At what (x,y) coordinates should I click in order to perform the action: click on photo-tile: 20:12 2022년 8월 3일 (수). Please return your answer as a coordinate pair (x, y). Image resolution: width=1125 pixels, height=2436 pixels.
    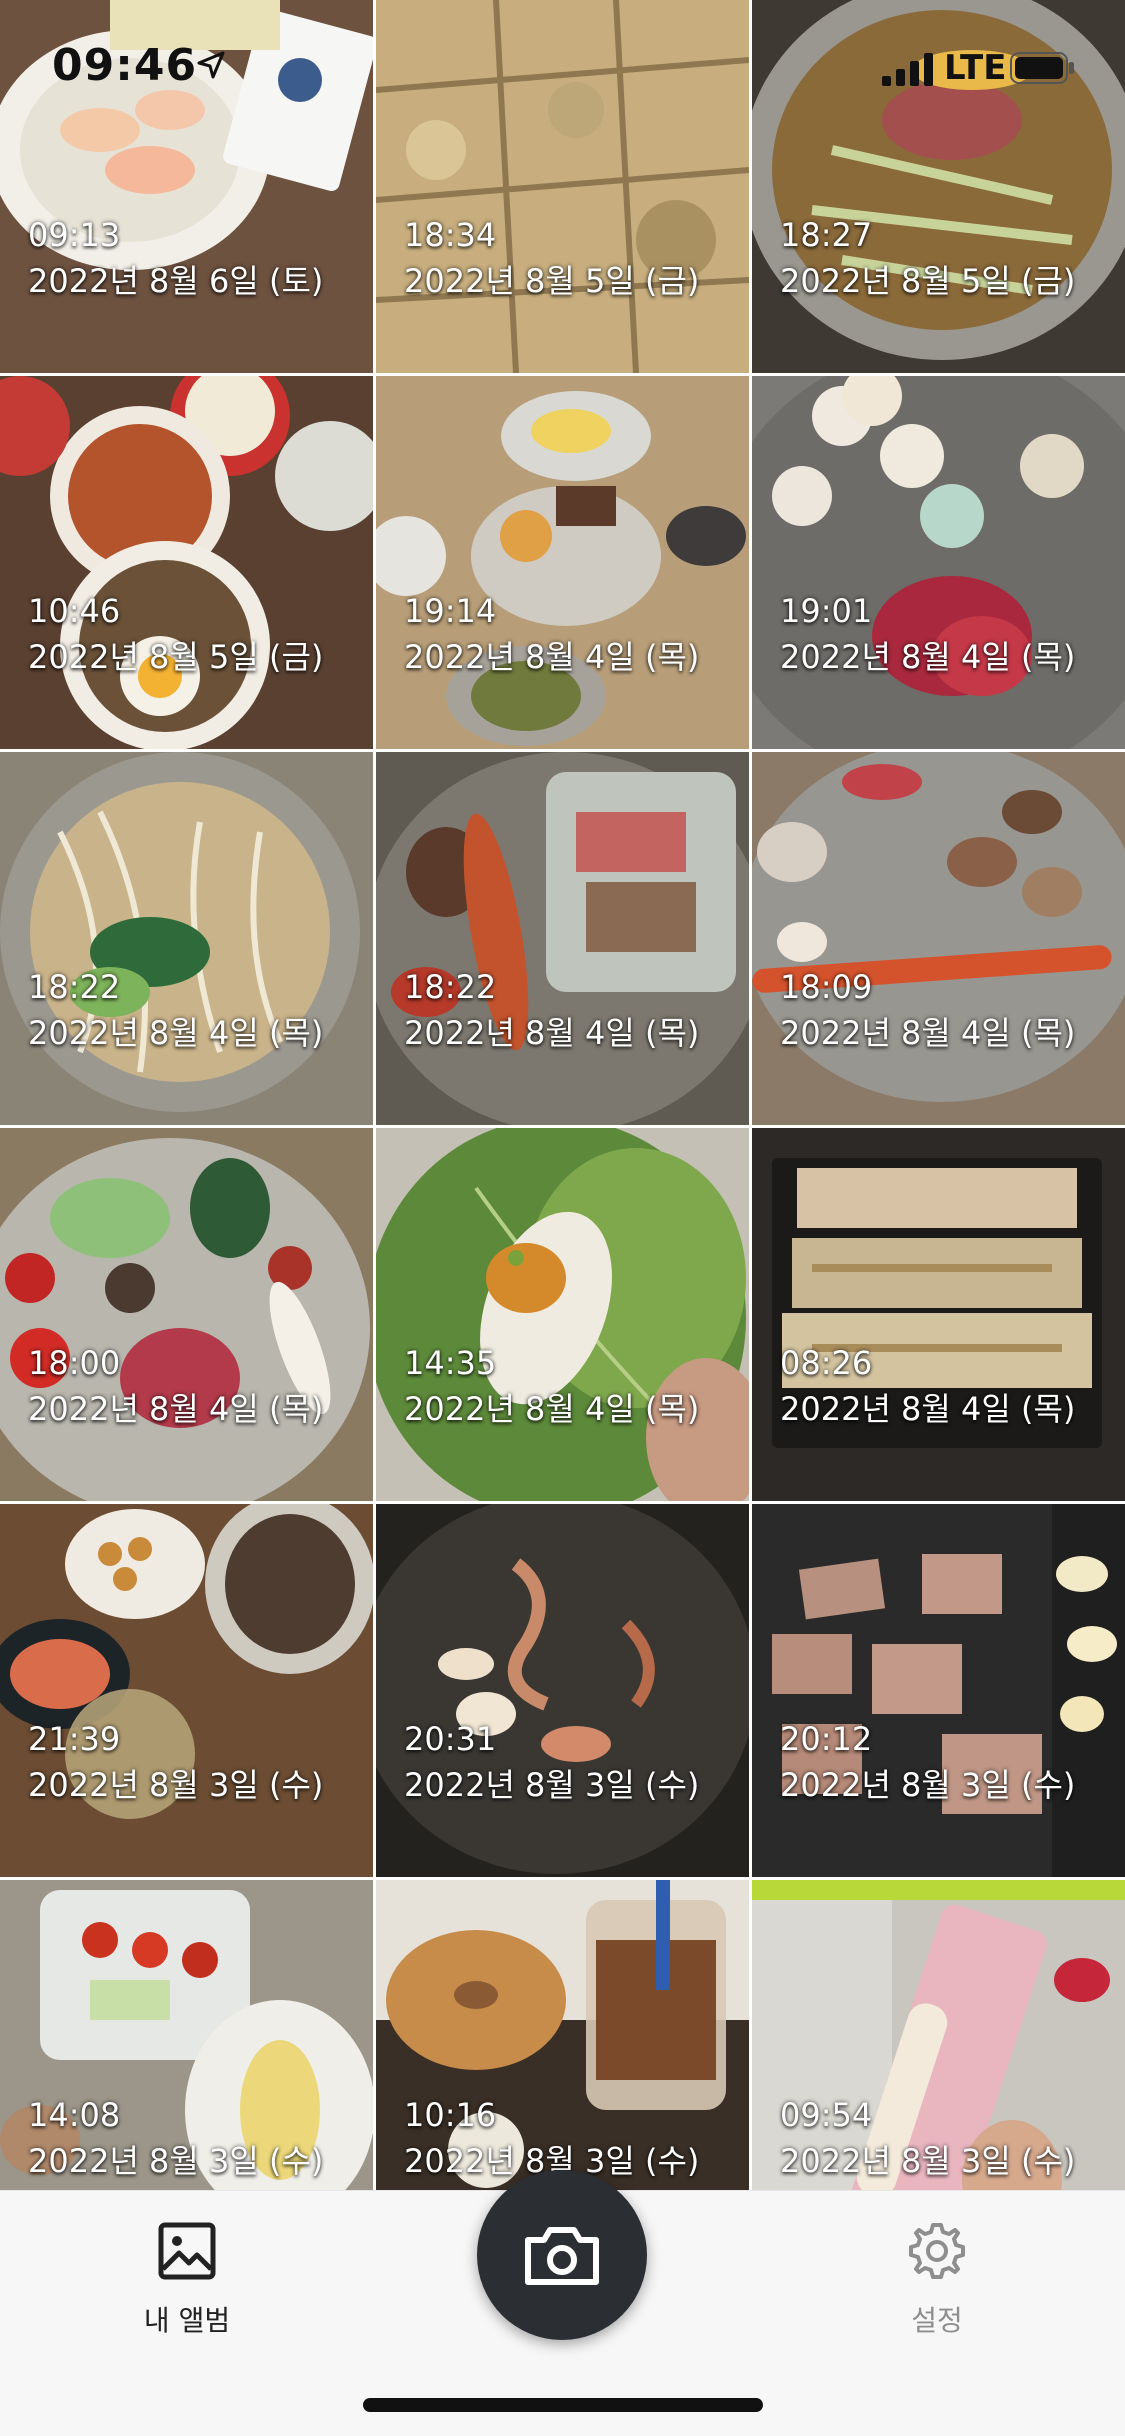
    Looking at the image, I should click on (938, 1690).